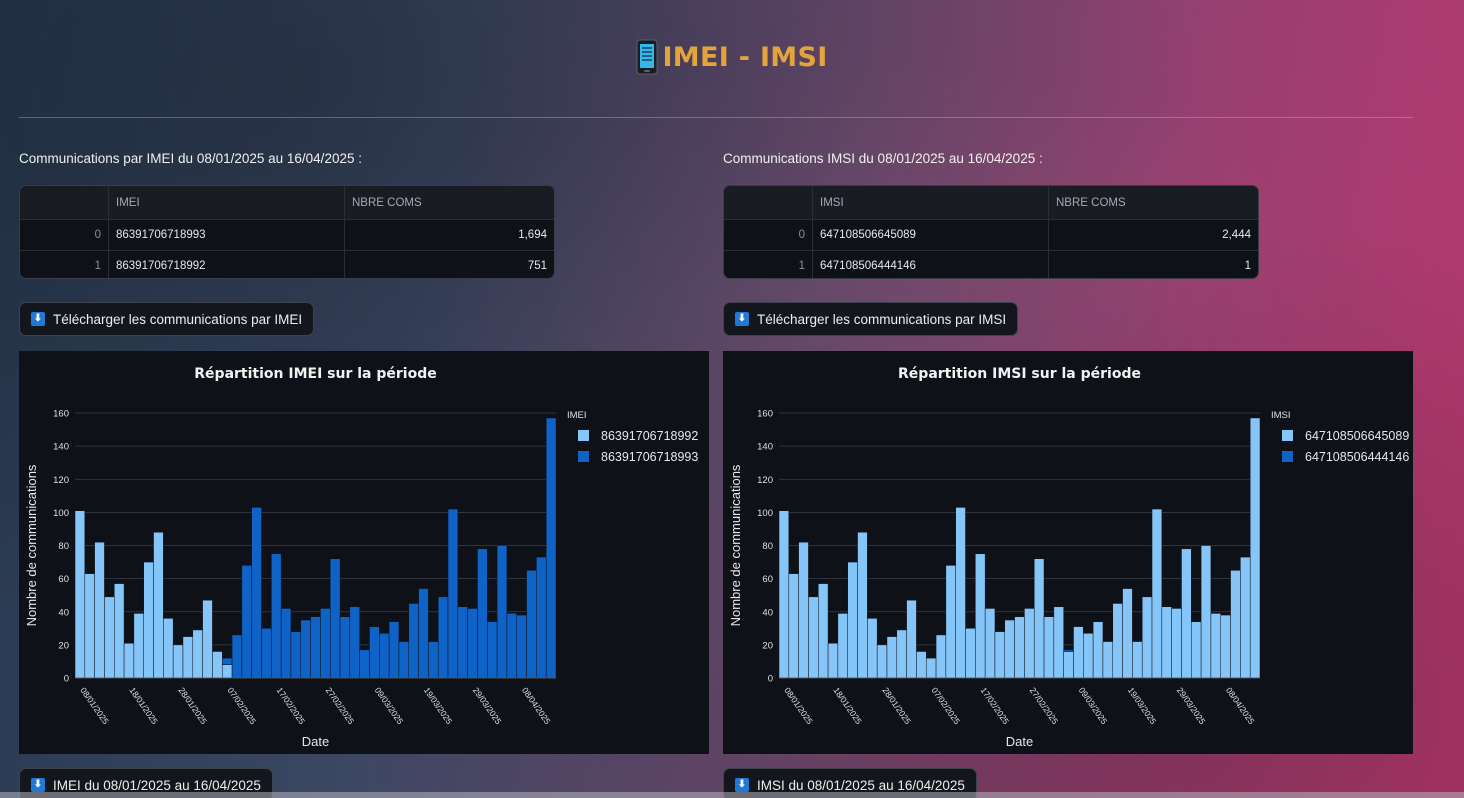 The image size is (1464, 798). I want to click on imei-period-label: IMEI du 08/01/2025 au 16/04/2025, so click(157, 785).